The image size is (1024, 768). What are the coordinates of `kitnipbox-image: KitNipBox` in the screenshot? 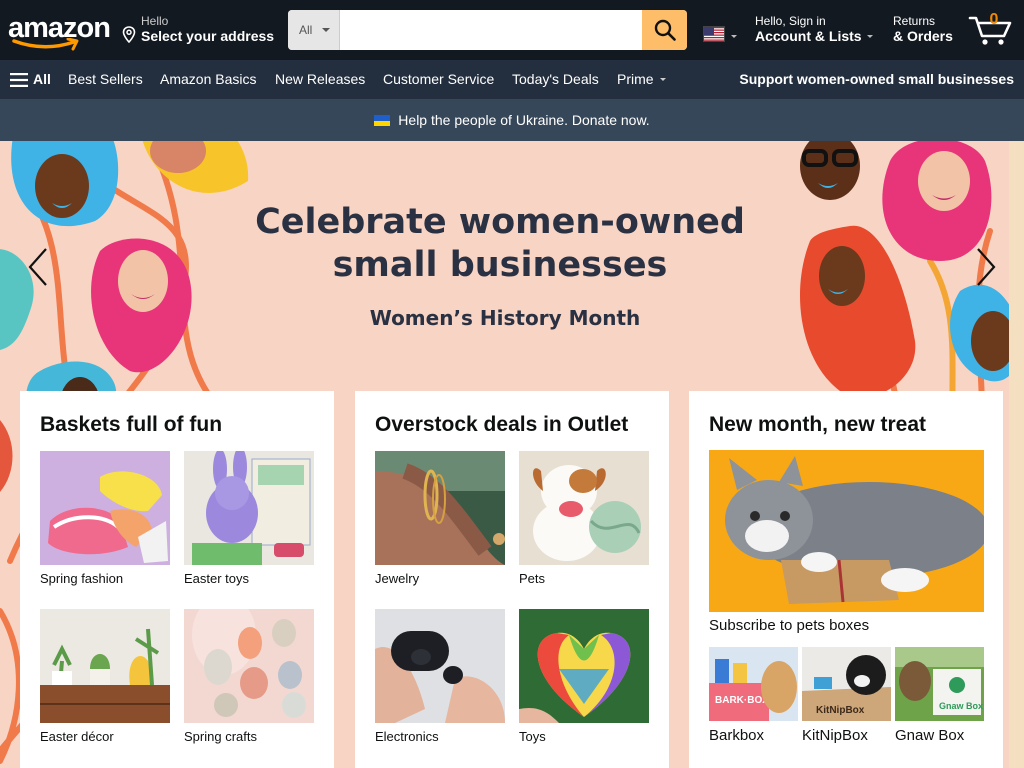 It's located at (846, 684).